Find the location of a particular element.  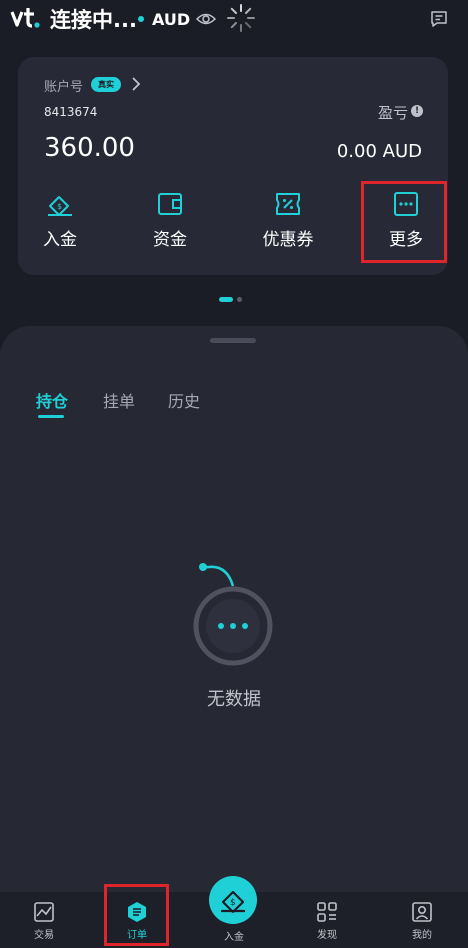

empty-state-text: 无数据 is located at coordinates (234, 699).